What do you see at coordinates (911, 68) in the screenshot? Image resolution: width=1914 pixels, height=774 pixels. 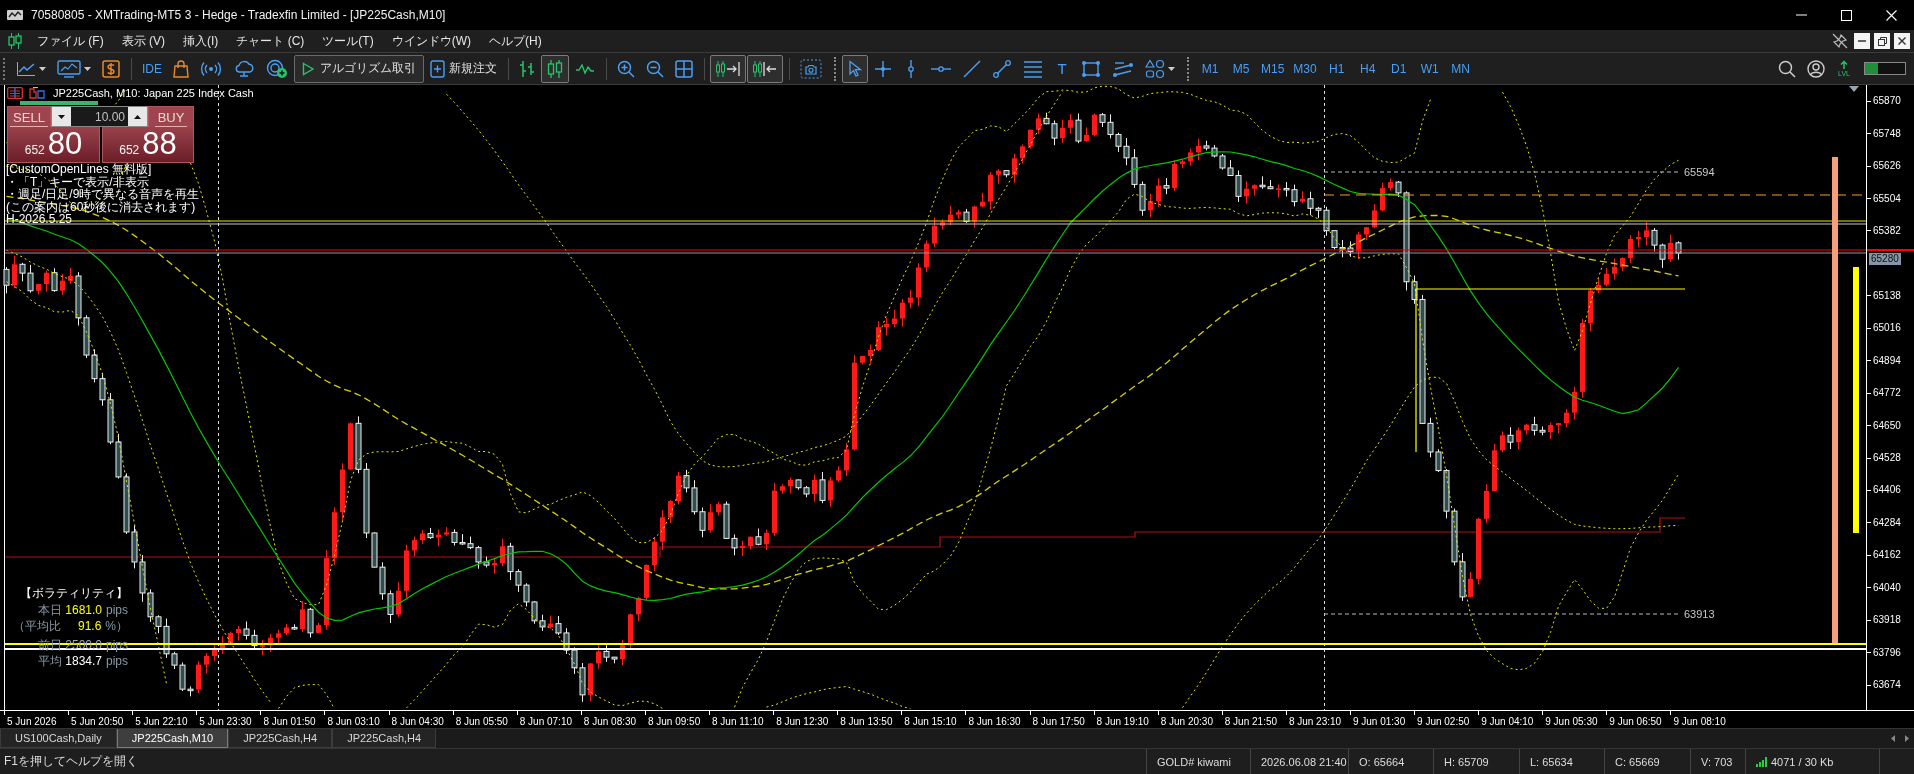 I see `vertical-line-icon` at bounding box center [911, 68].